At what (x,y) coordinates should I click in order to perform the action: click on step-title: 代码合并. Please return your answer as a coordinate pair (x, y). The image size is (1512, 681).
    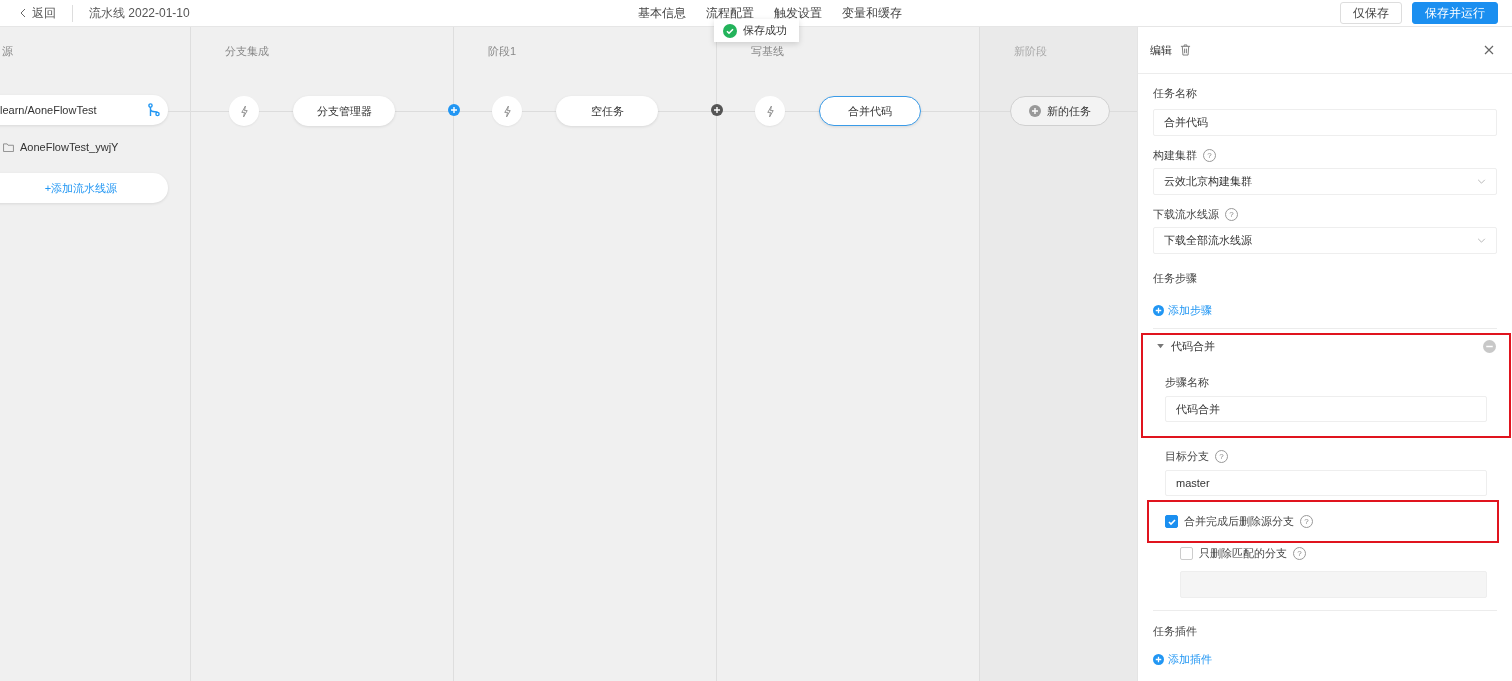
    Looking at the image, I should click on (1193, 346).